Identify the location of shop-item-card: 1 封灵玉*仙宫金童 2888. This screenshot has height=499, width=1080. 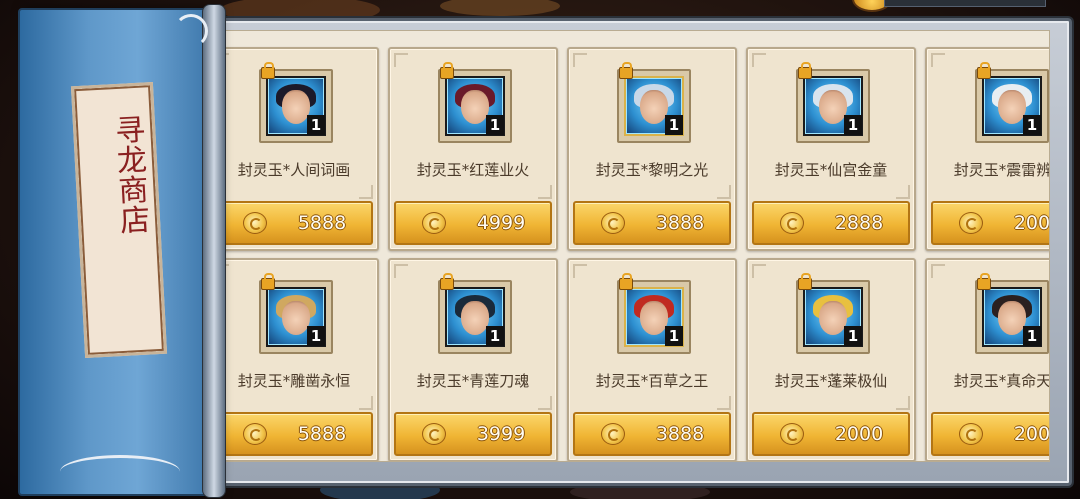
(831, 149).